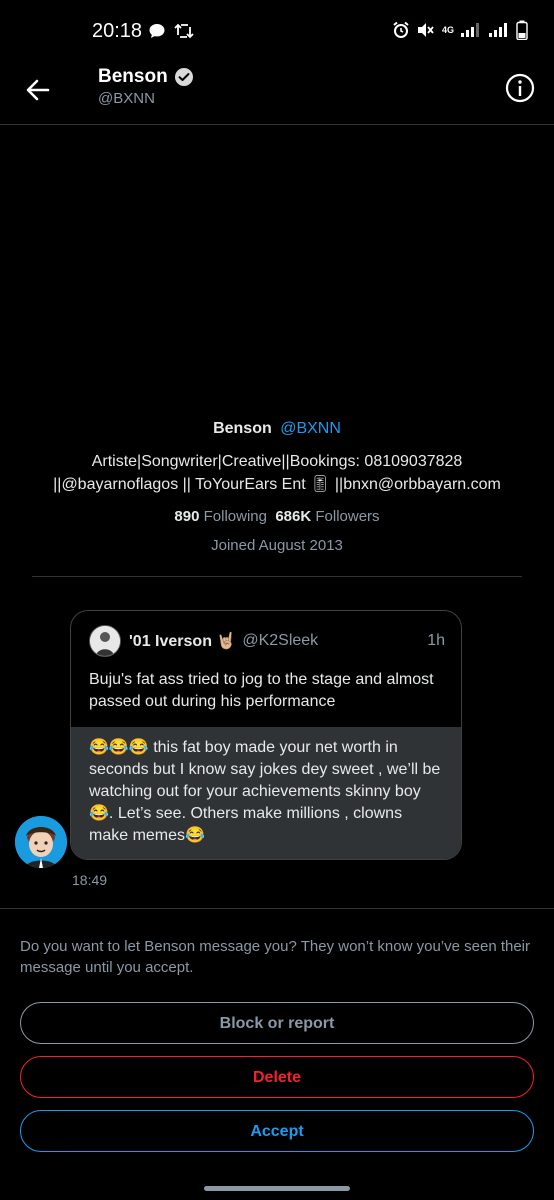 This screenshot has height=1200, width=554. Describe the element at coordinates (242, 428) in the screenshot. I see `profile-name: Benson` at that location.